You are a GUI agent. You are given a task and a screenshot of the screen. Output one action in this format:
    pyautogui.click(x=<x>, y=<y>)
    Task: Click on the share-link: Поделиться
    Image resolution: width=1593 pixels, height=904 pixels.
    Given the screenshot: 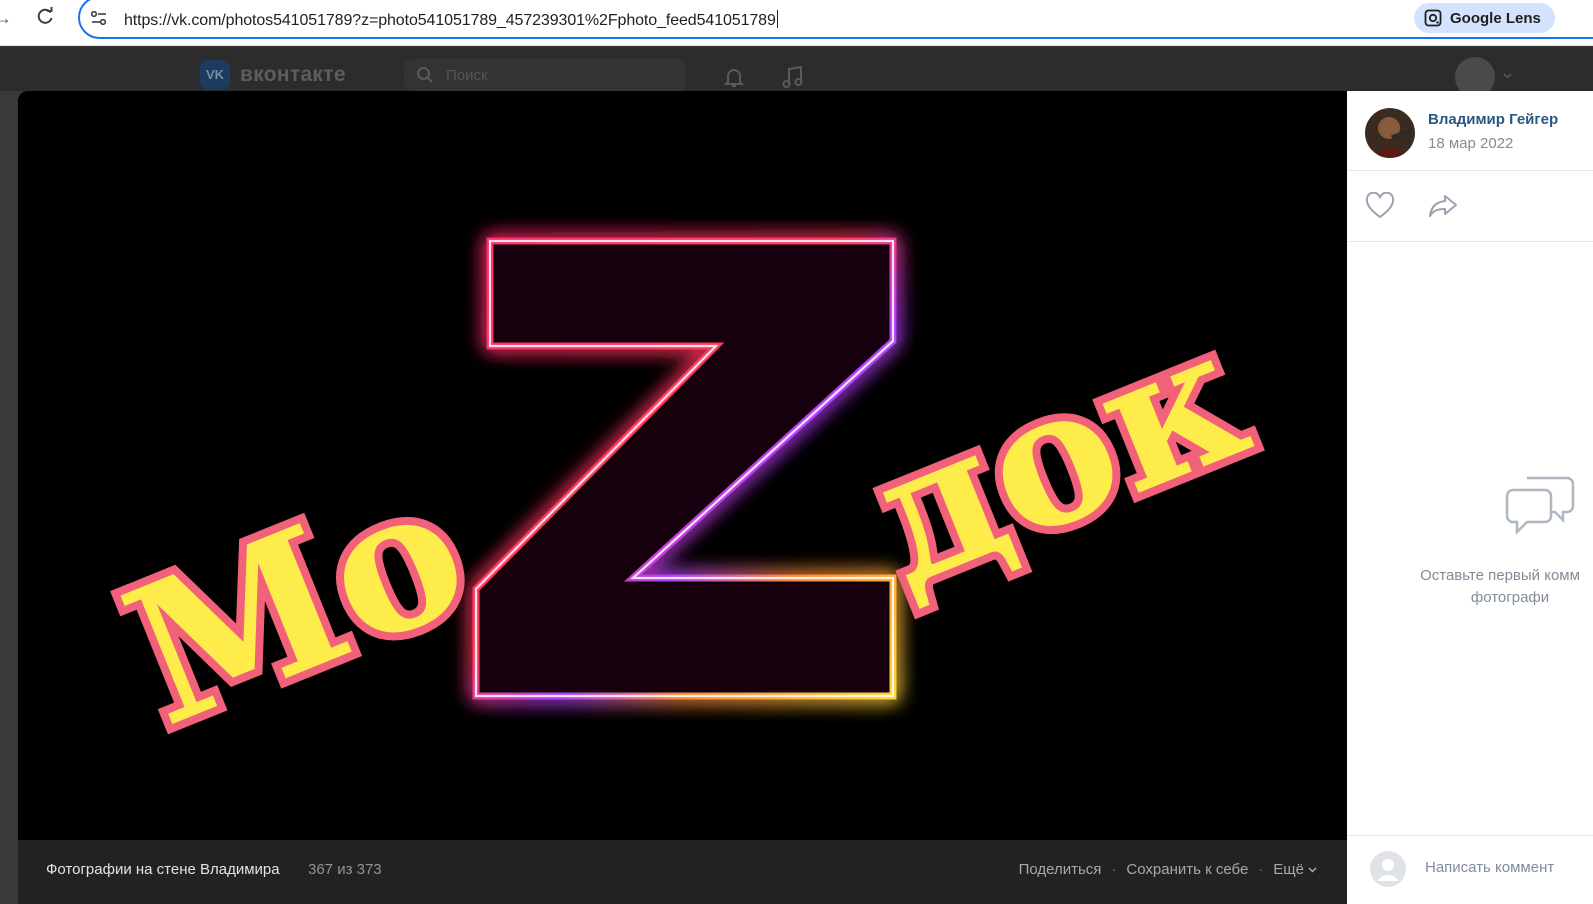 What is the action you would take?
    pyautogui.click(x=1060, y=869)
    